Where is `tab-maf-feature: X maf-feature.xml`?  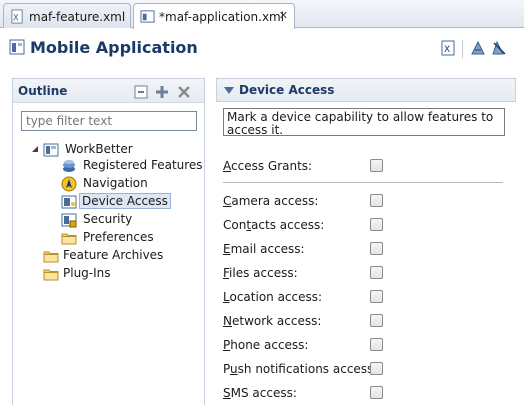 tab-maf-feature: X maf-feature.xml is located at coordinates (67, 15).